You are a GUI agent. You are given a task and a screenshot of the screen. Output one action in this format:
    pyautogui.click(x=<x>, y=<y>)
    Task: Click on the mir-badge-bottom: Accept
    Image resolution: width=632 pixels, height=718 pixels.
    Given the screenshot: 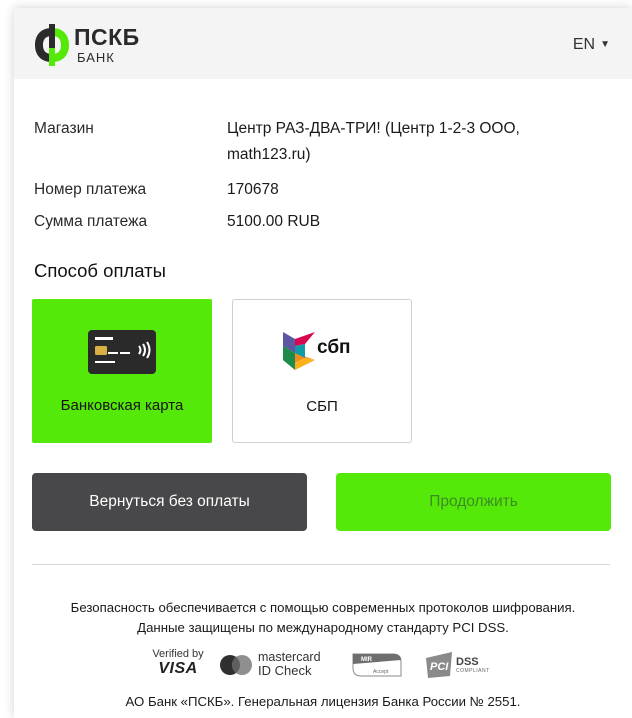 What is the action you would take?
    pyautogui.click(x=381, y=672)
    